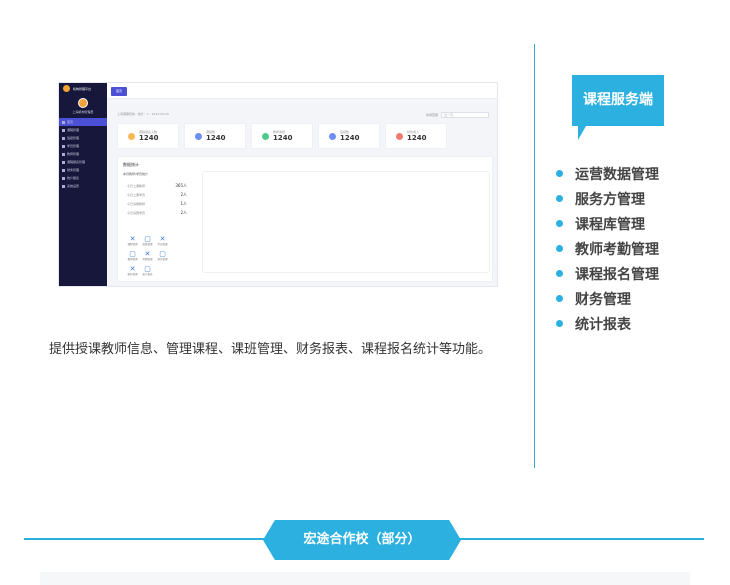  What do you see at coordinates (302, 91) in the screenshot?
I see `screenshot-topbar: 首页` at bounding box center [302, 91].